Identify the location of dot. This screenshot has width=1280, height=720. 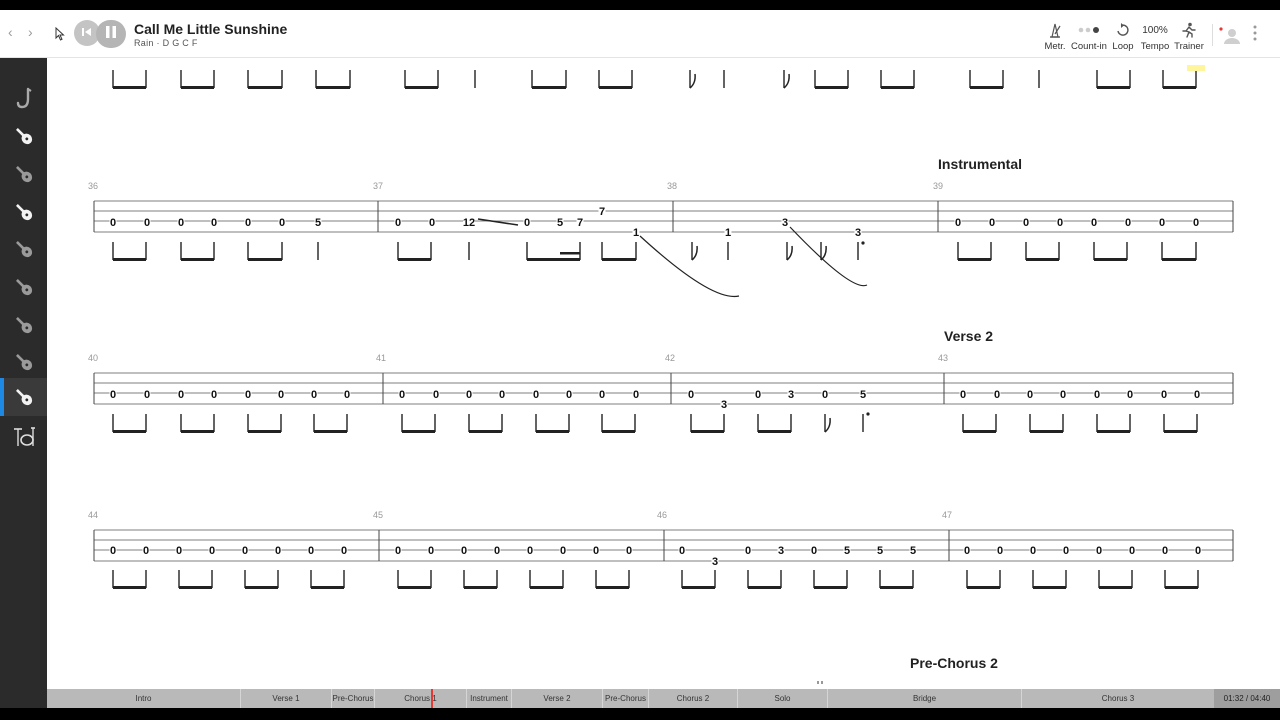
(863, 243).